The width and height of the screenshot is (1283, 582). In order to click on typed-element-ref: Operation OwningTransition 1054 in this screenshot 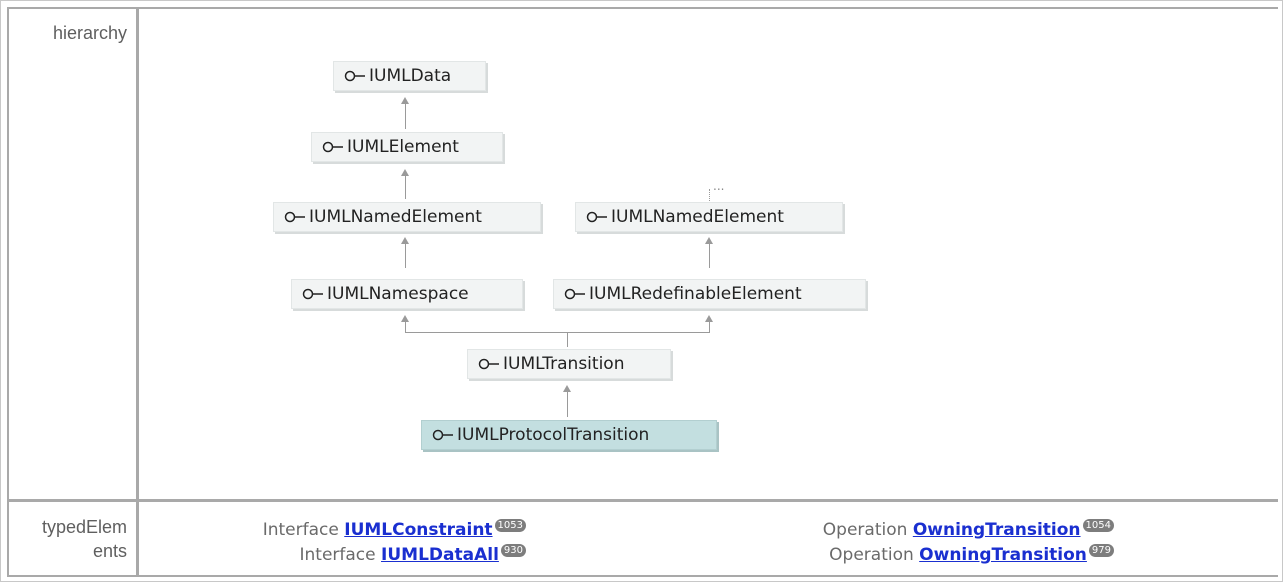, I will do `click(968, 529)`.